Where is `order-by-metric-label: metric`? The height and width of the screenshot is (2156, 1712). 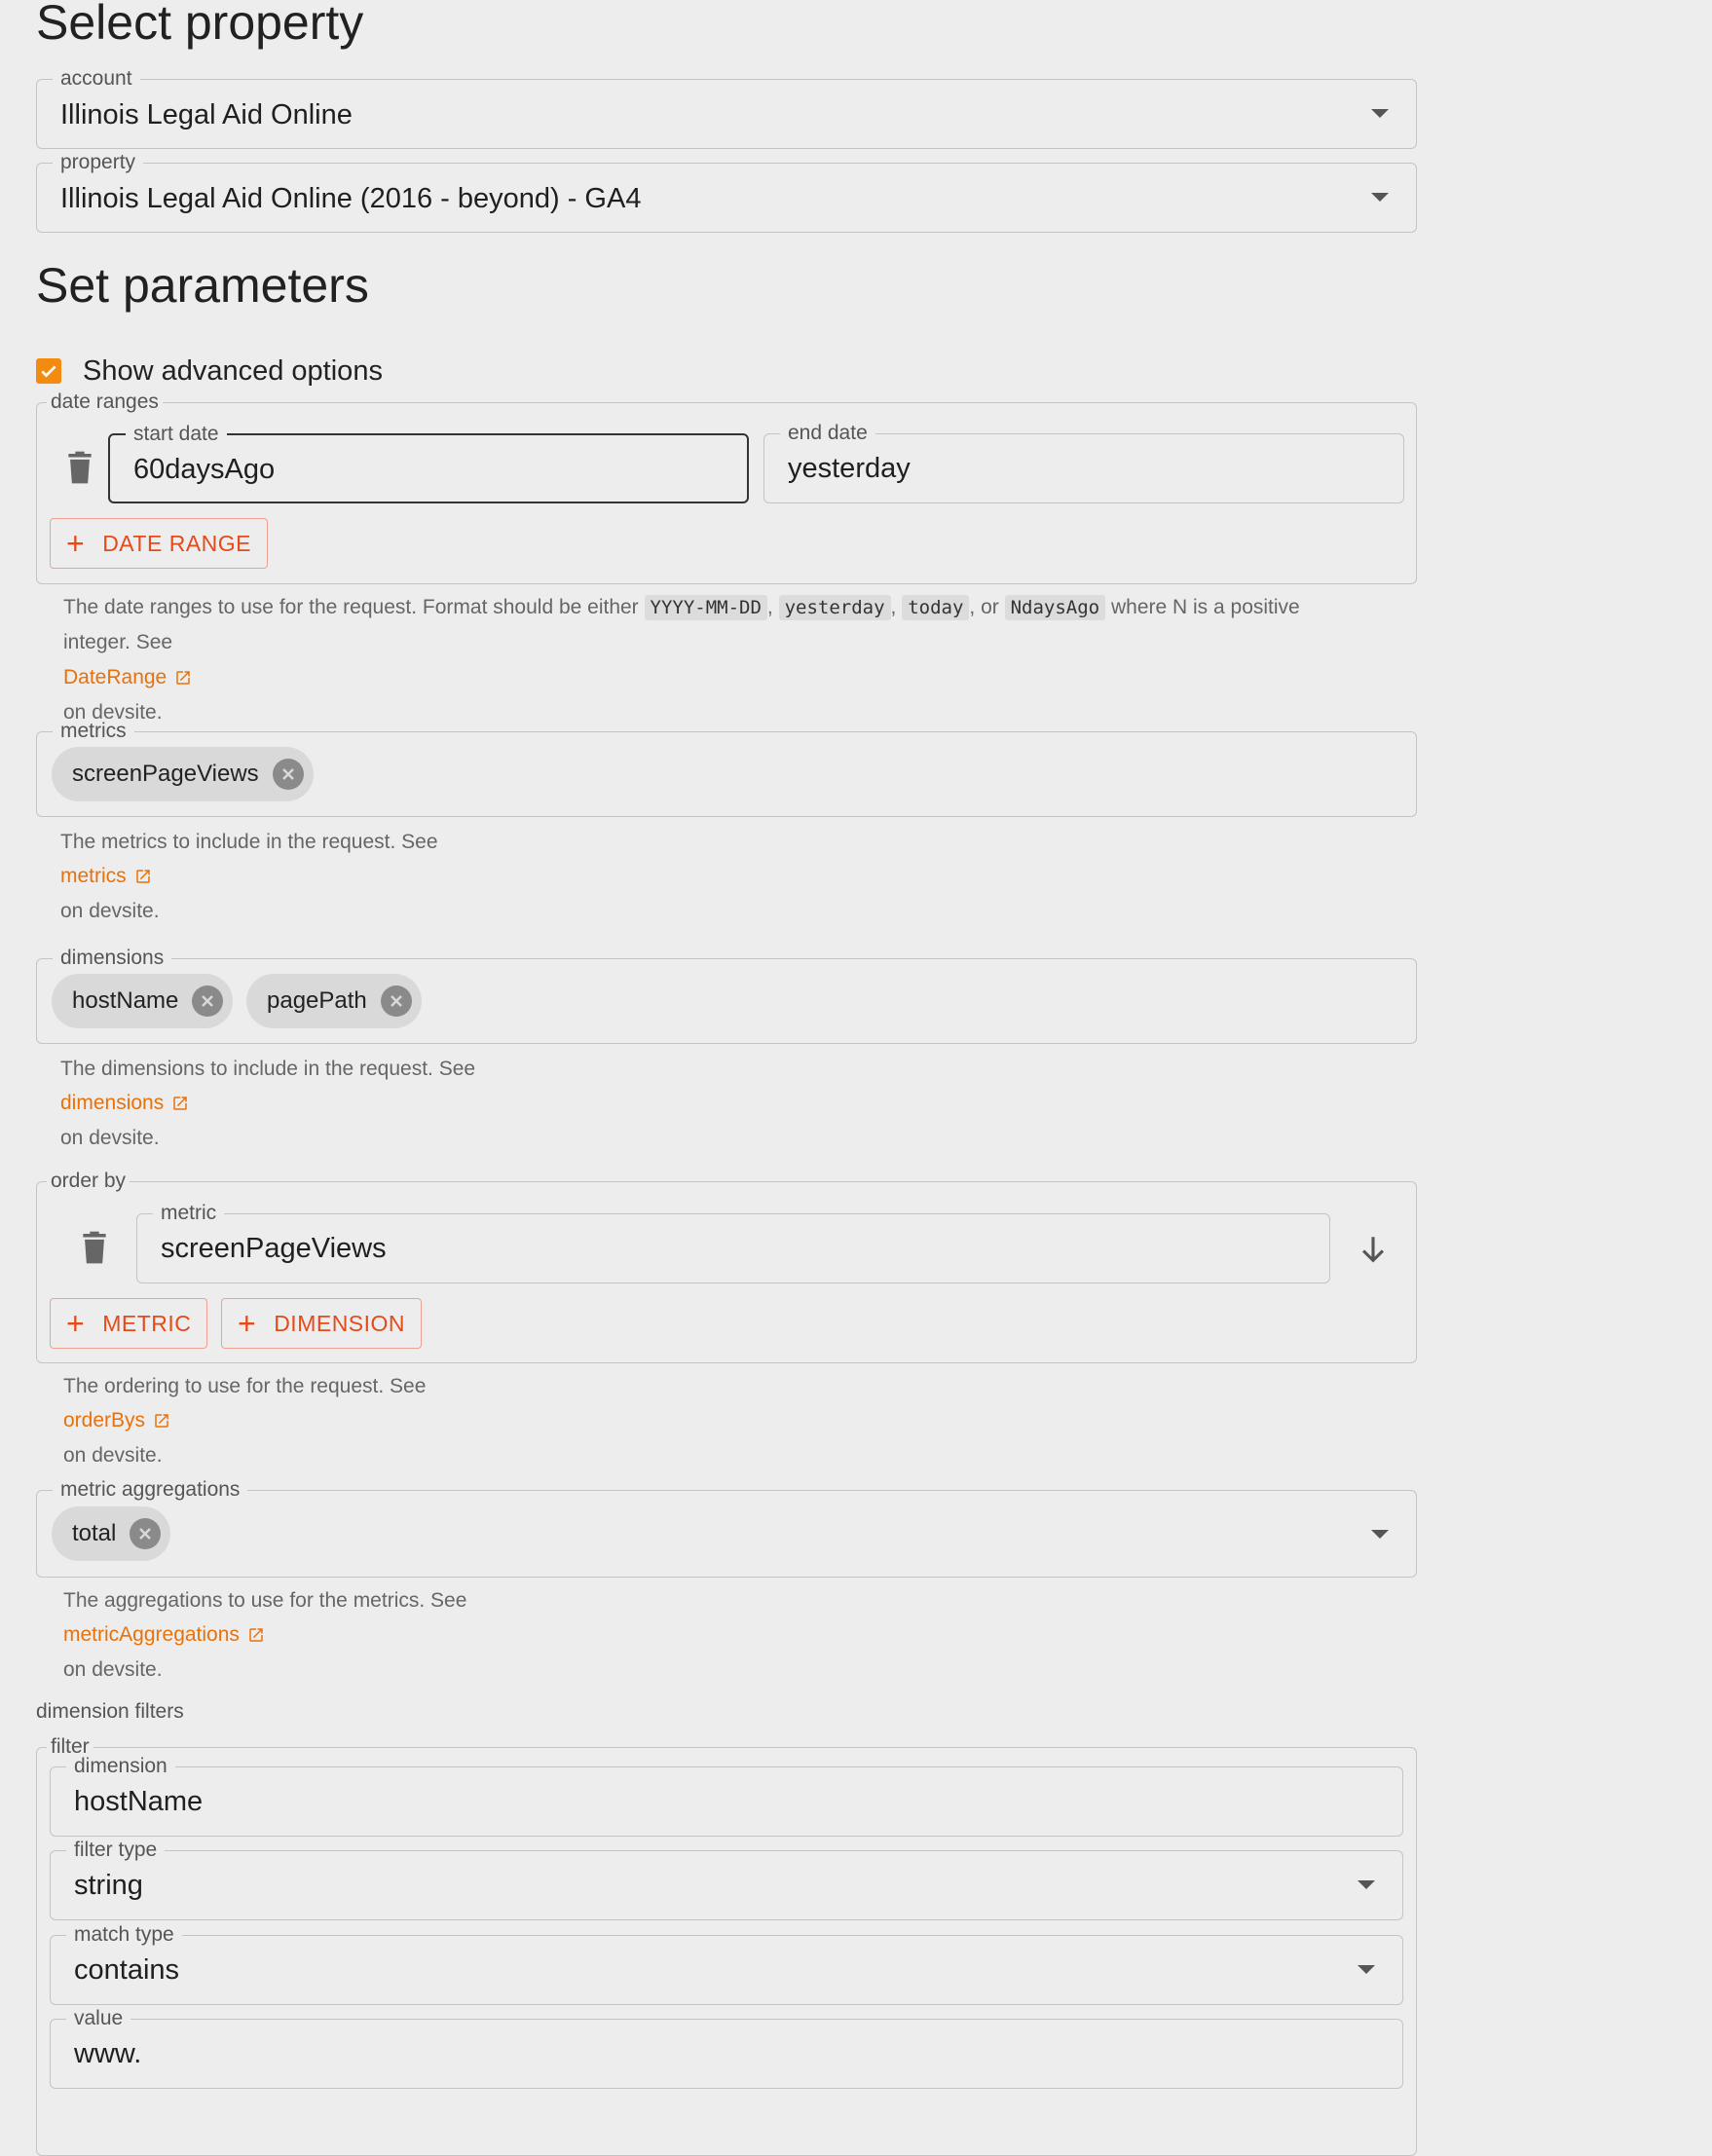
order-by-metric-label: metric is located at coordinates (189, 1214).